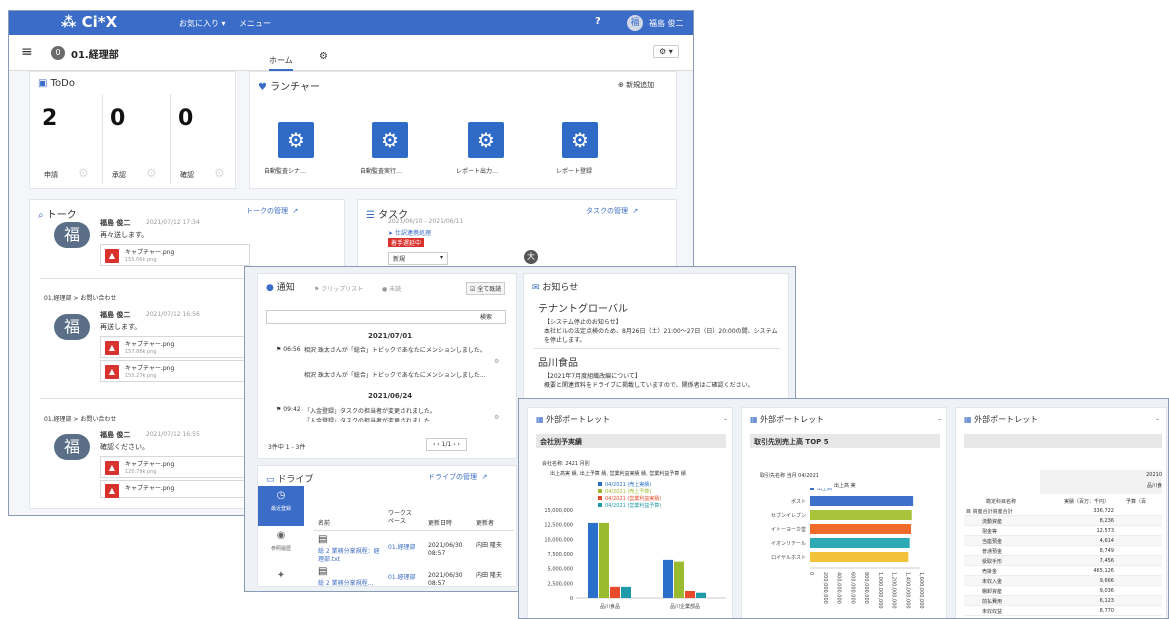  What do you see at coordinates (992, 612) in the screenshot?
I see `account-name: 未収収益` at bounding box center [992, 612].